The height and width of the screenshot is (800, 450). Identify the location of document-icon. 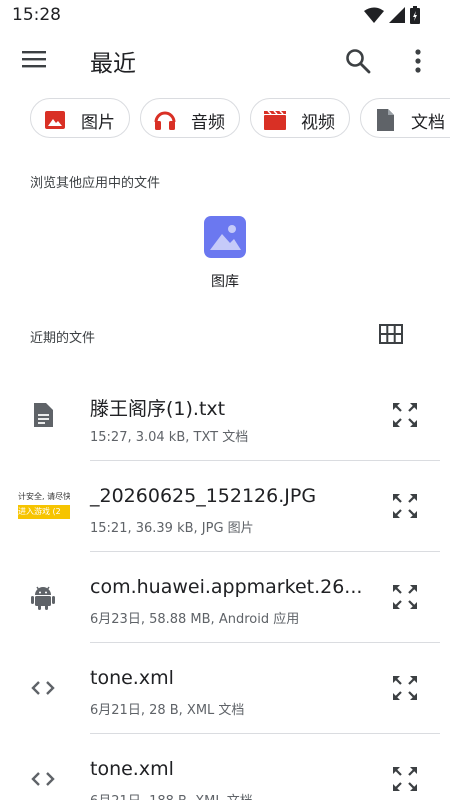
(385, 120).